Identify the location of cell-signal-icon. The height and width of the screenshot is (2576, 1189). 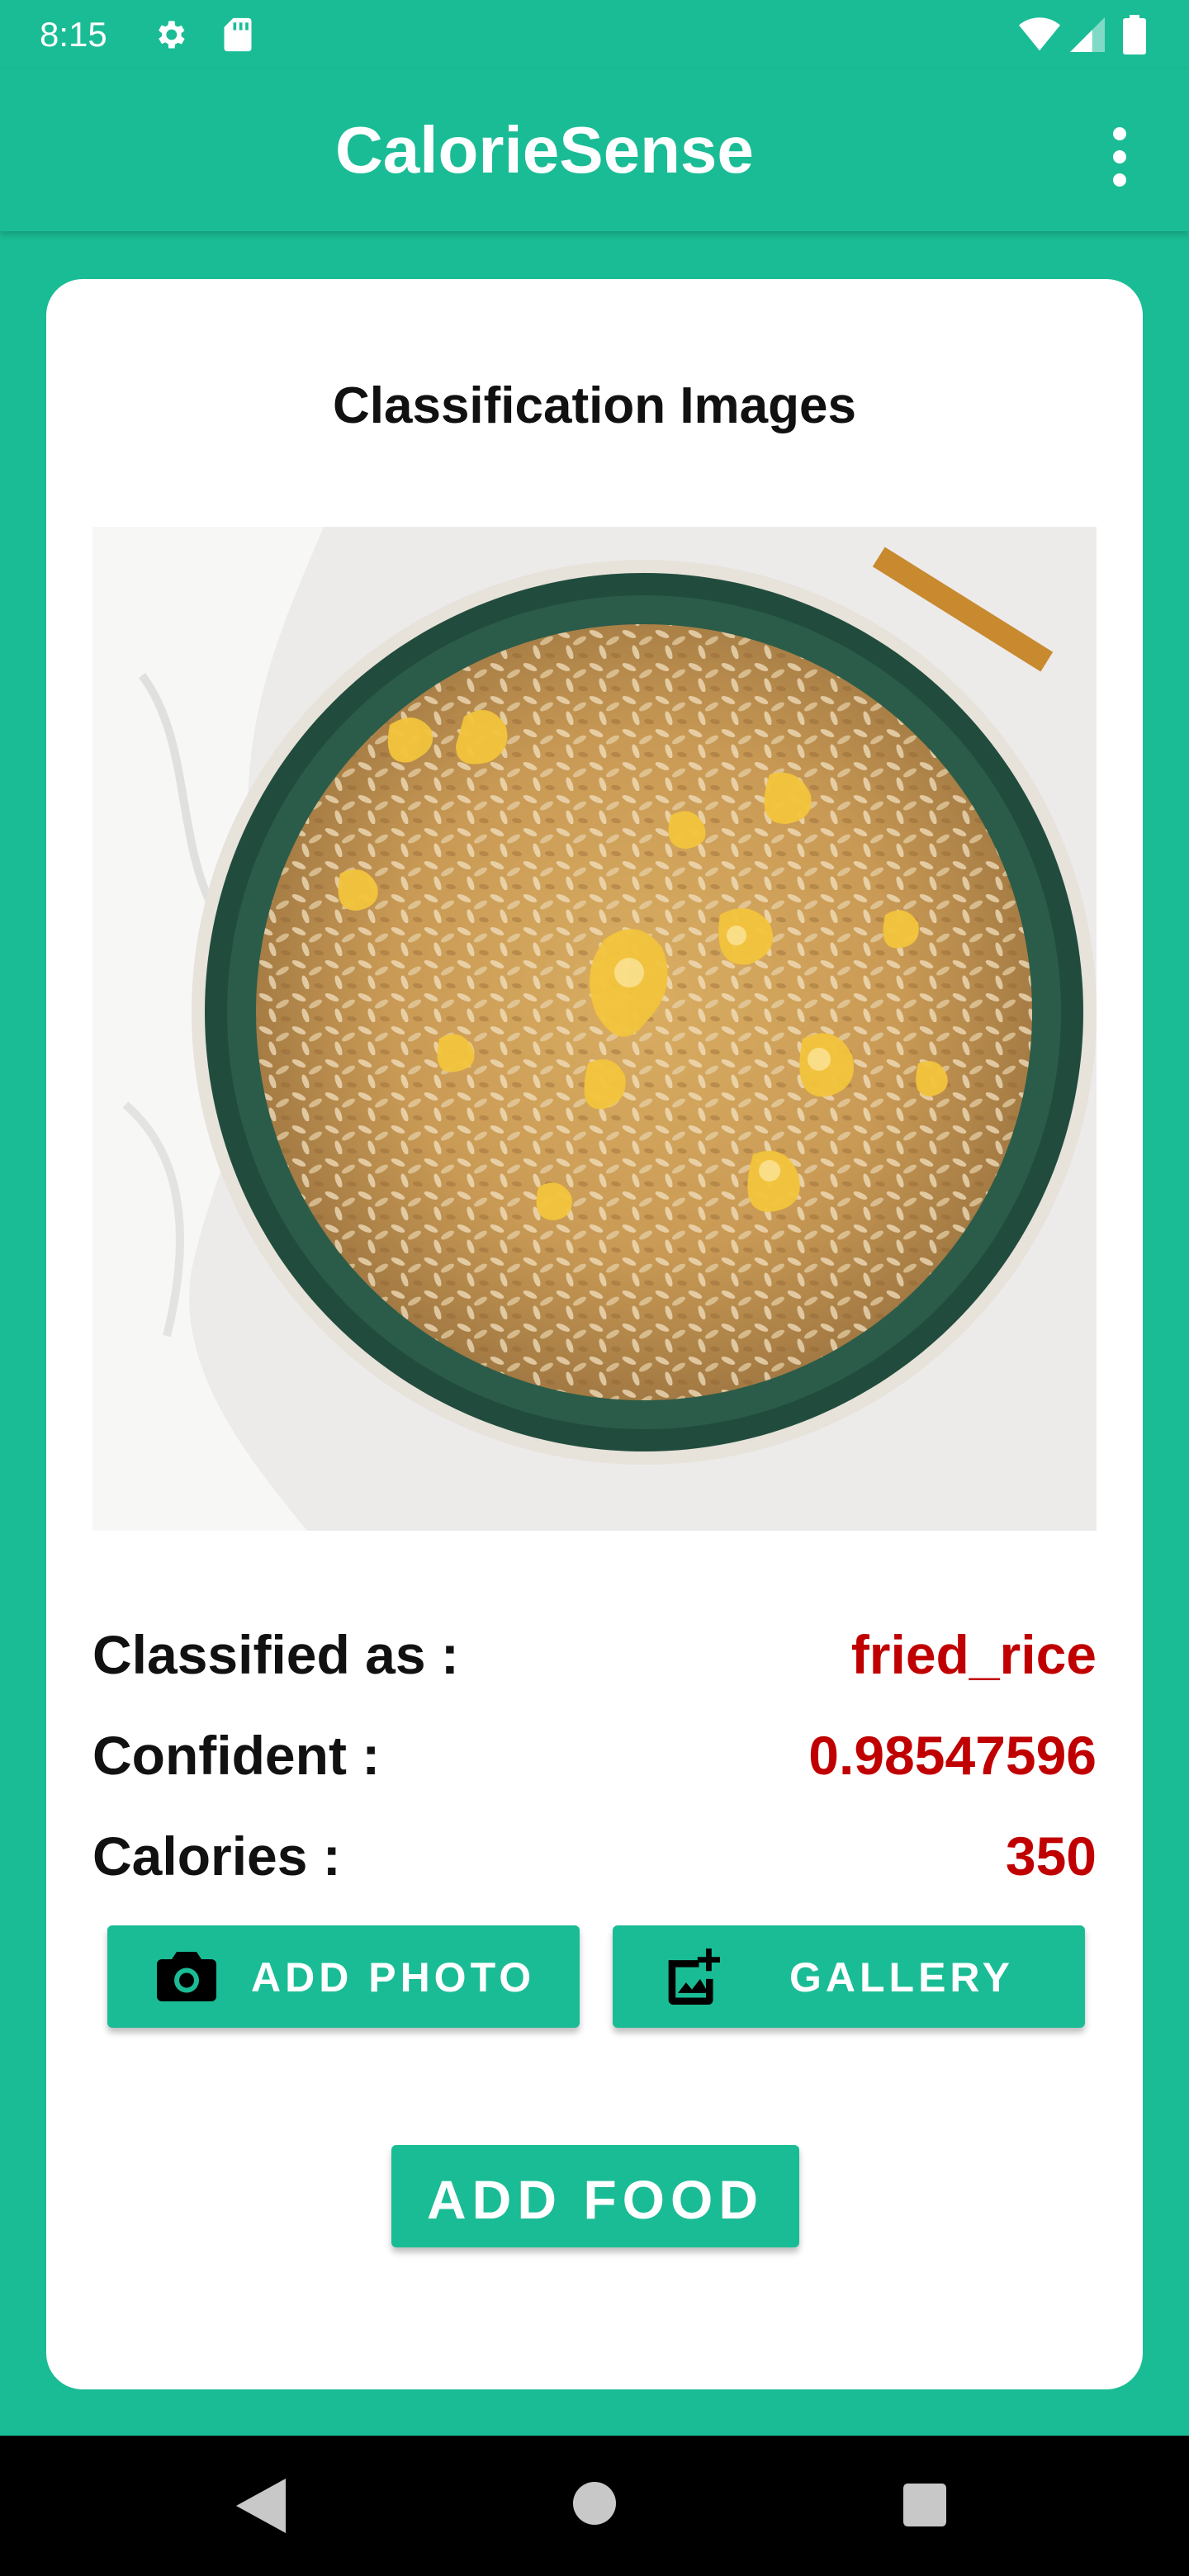
(1087, 34).